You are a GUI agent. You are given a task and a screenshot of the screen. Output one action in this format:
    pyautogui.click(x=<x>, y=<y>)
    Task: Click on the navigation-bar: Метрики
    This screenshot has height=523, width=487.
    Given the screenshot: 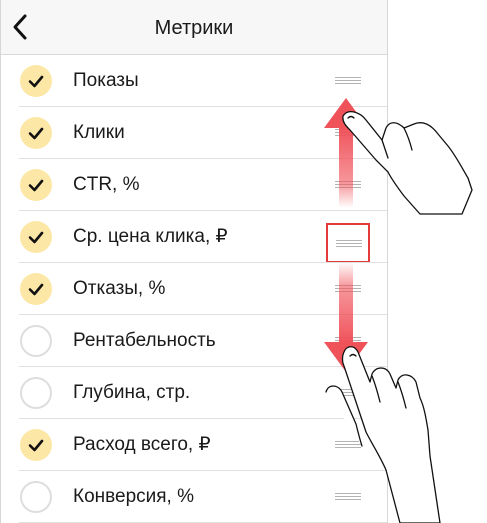 What is the action you would take?
    pyautogui.click(x=194, y=27)
    